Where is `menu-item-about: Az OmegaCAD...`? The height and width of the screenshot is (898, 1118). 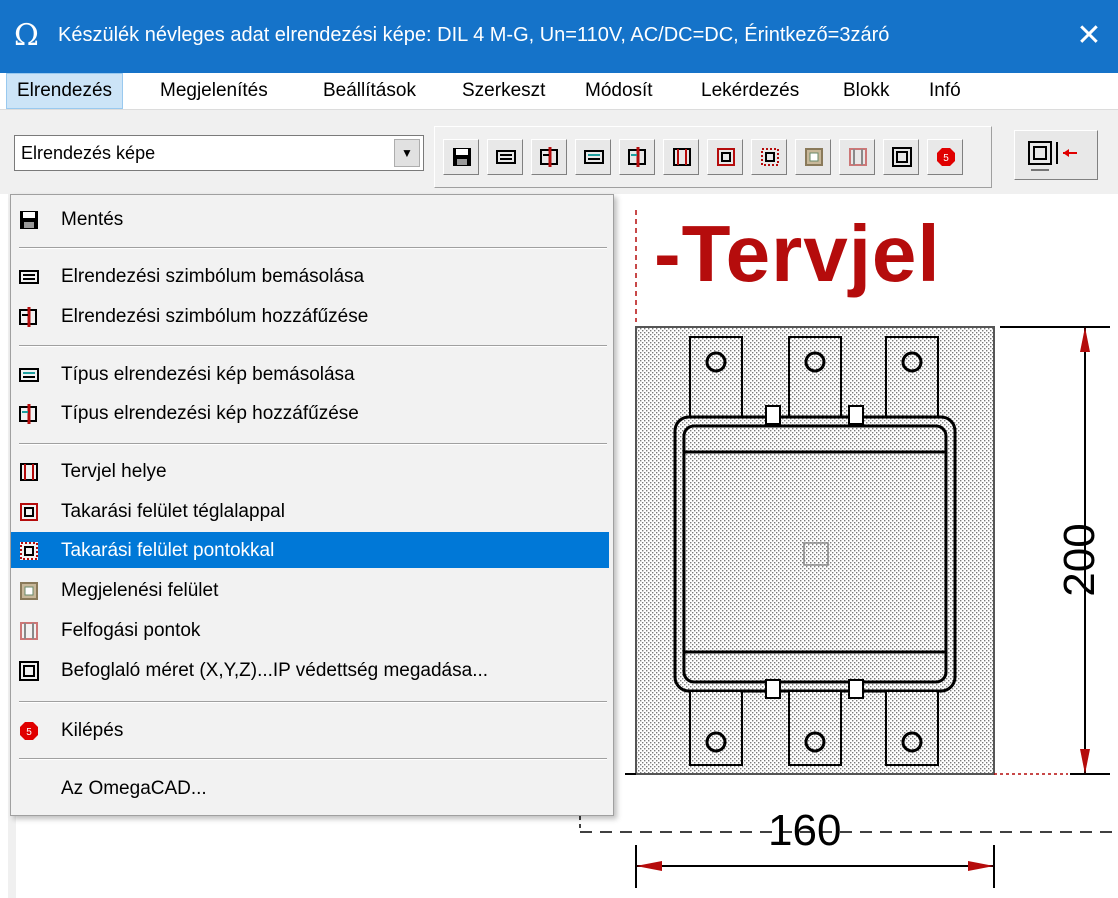 menu-item-about: Az OmegaCAD... is located at coordinates (310, 788).